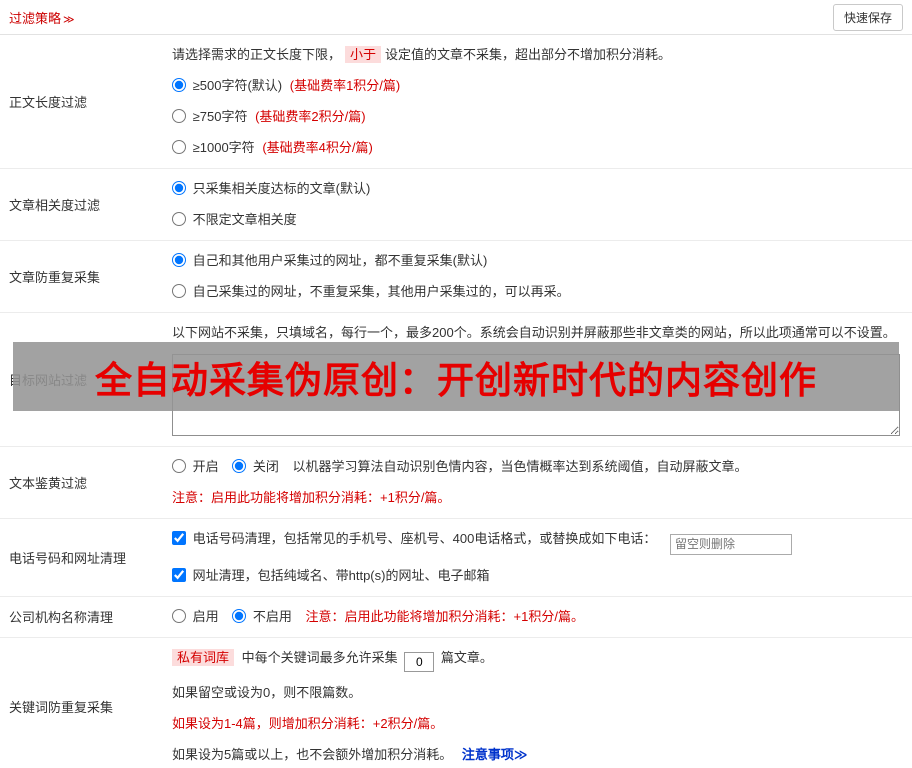 This screenshot has width=912, height=768. I want to click on length-option-1000-note: (基础费率4积分/篇), so click(317, 147).